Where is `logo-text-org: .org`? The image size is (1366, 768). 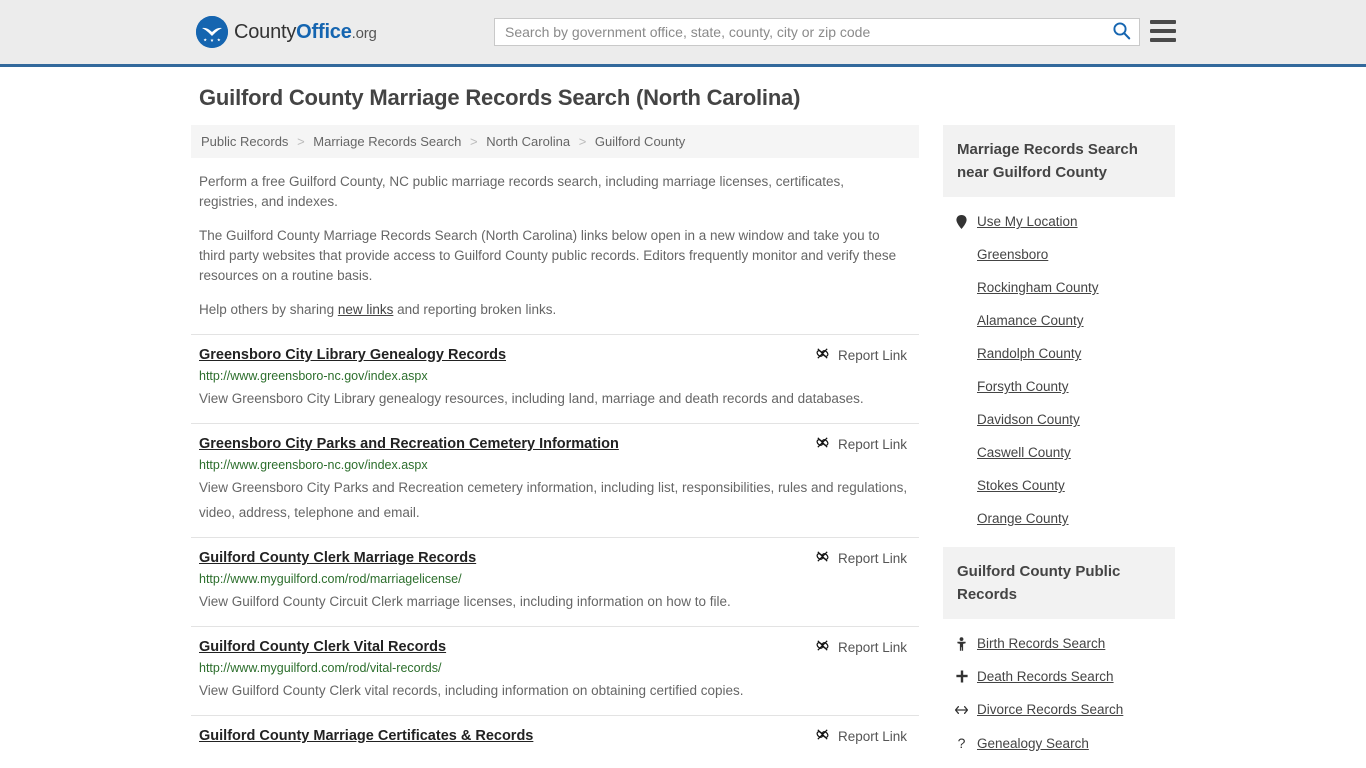 logo-text-org: .org is located at coordinates (364, 33).